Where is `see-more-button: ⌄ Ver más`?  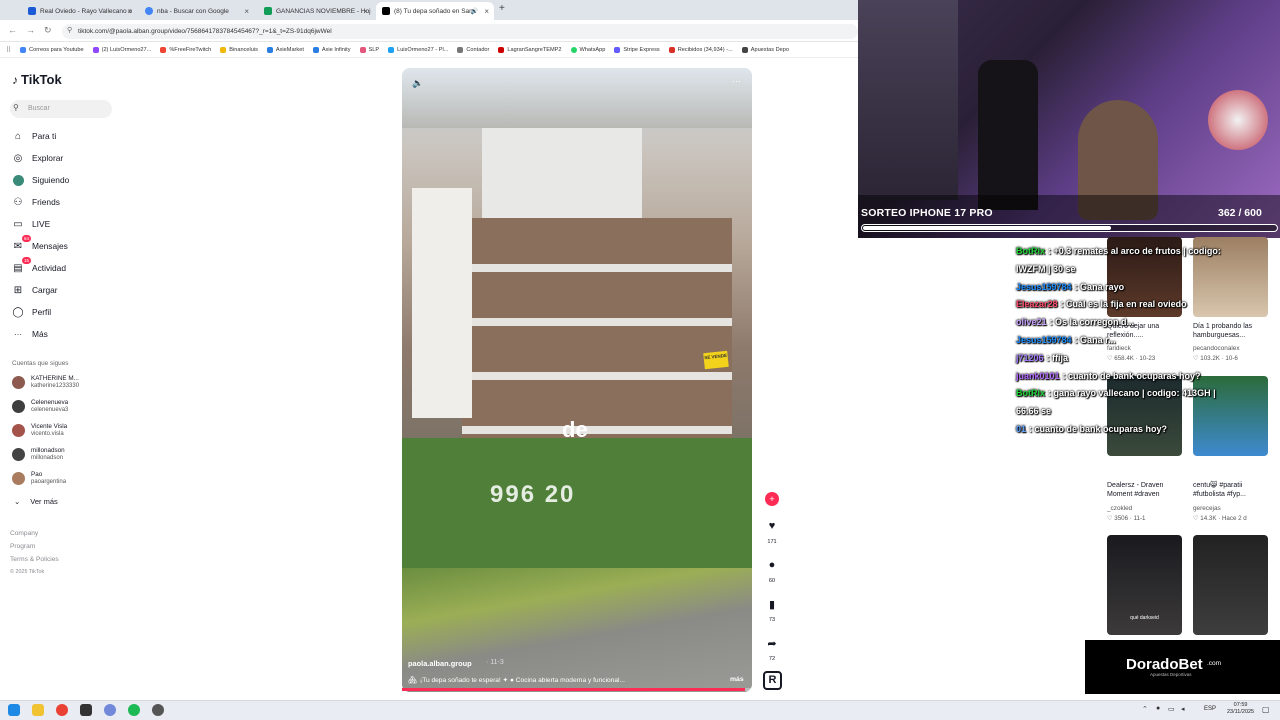
see-more-button: ⌄ Ver más is located at coordinates (36, 501).